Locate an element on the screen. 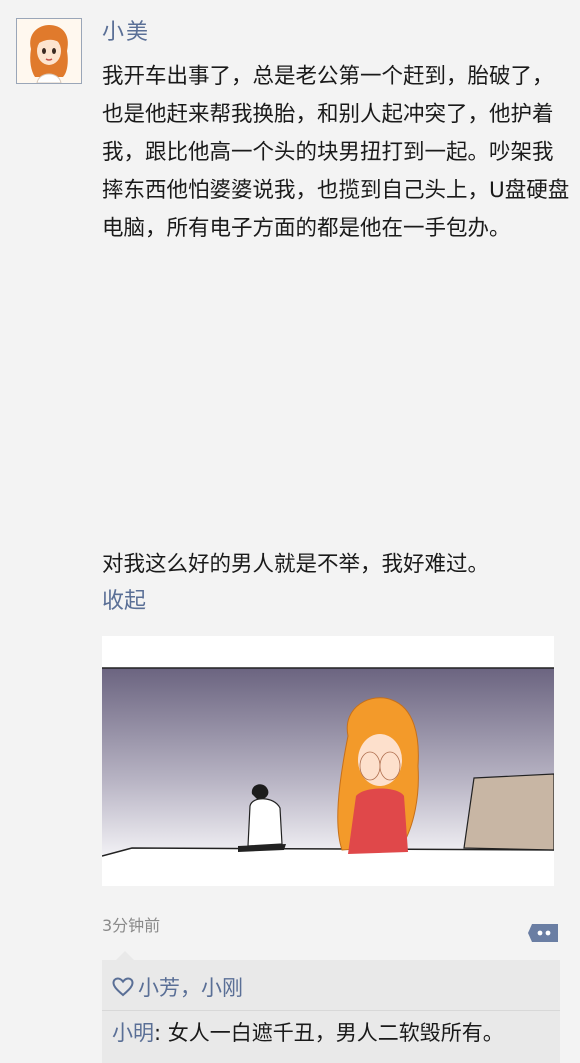 The height and width of the screenshot is (1063, 580). comment-item: 小明: 女人一白遮千丑，男人二软毁所有。 is located at coordinates (308, 1033).